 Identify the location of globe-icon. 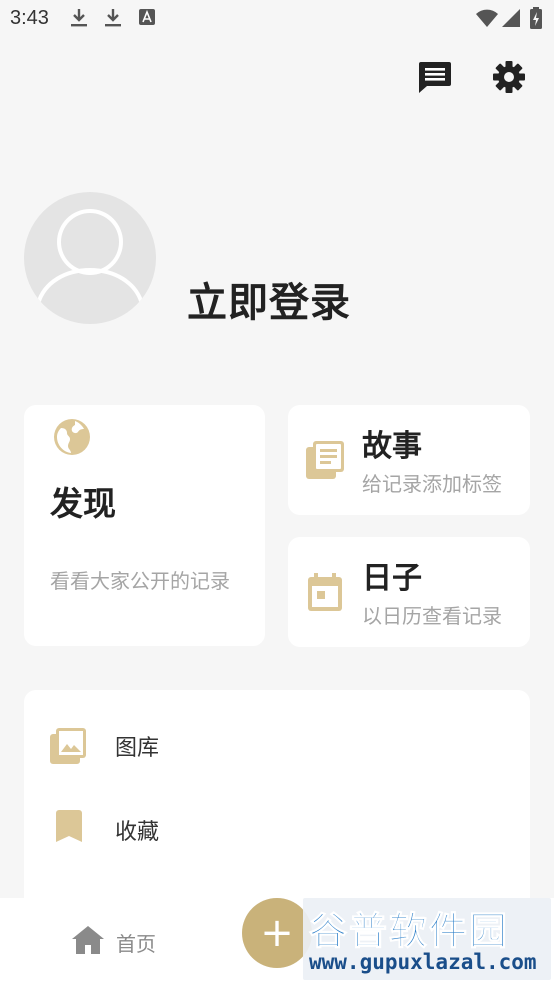
(72, 439).